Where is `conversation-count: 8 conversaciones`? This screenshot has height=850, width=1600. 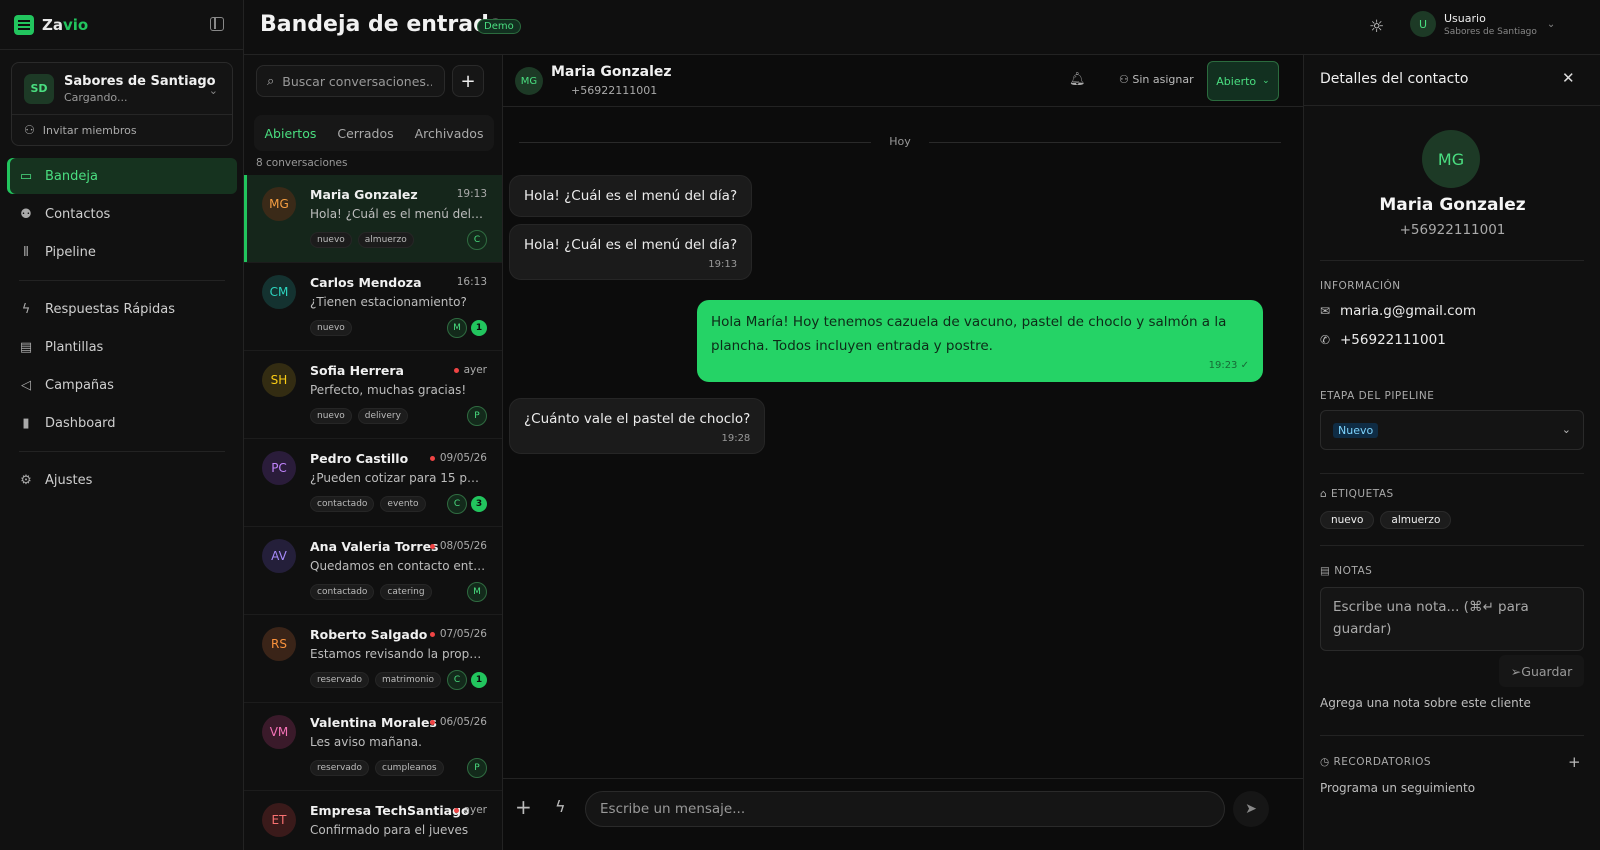
conversation-count: 8 conversaciones is located at coordinates (302, 163).